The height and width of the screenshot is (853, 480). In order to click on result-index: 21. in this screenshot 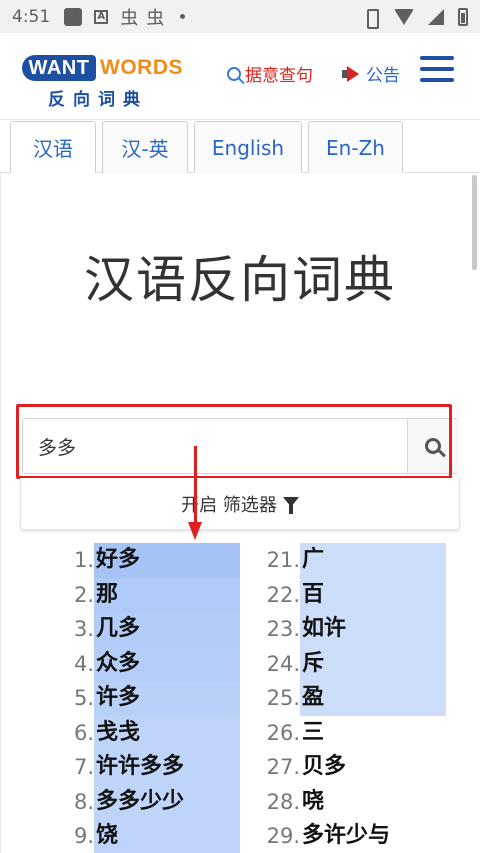, I will do `click(283, 560)`.